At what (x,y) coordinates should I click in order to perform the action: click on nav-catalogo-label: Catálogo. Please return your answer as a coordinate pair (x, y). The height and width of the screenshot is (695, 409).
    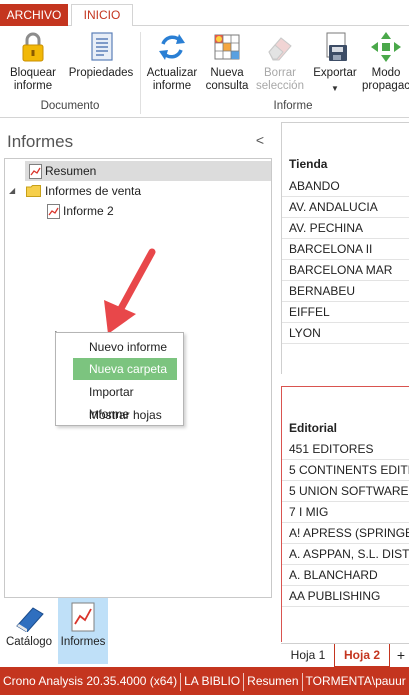
    Looking at the image, I should click on (29, 642).